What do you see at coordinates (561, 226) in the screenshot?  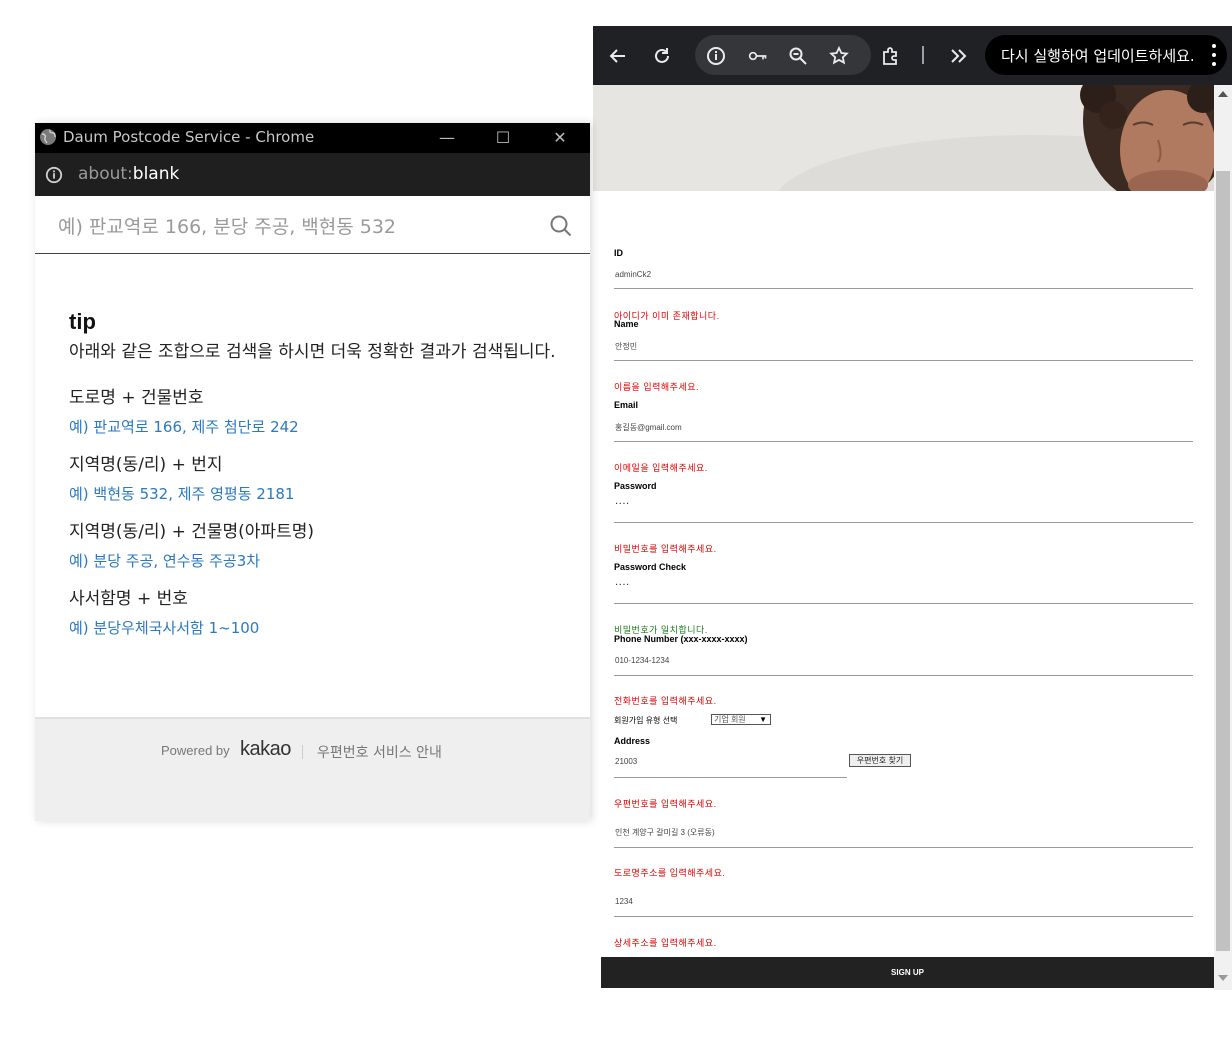 I see `search-icon` at bounding box center [561, 226].